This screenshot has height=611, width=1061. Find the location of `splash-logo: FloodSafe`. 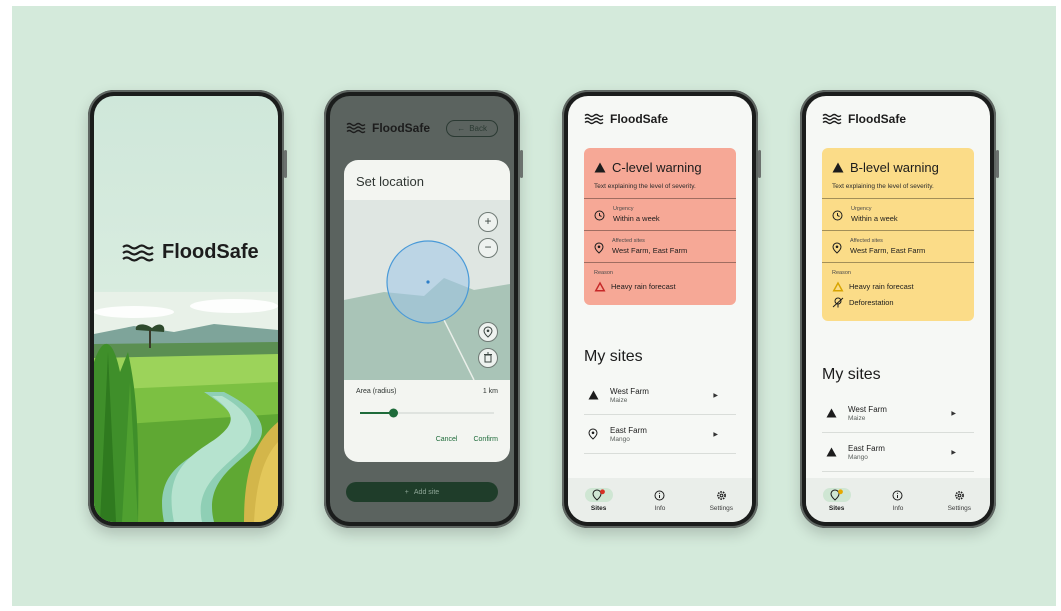

splash-logo: FloodSafe is located at coordinates (190, 252).